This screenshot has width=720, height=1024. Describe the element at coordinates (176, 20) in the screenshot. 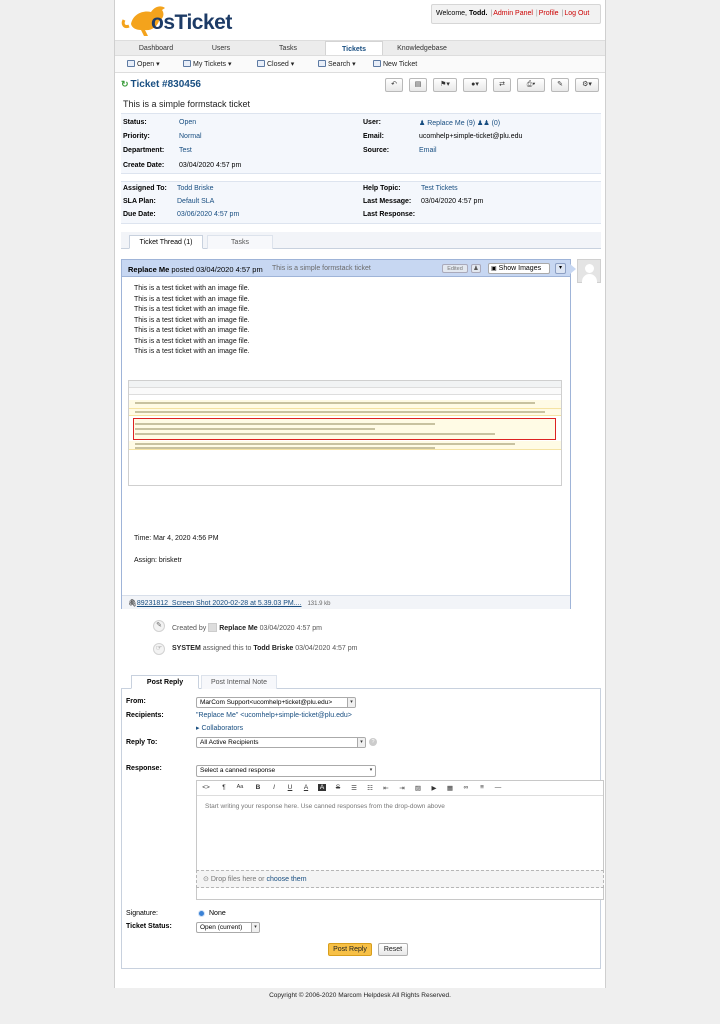

I see `osticket-logo: osTicket` at that location.